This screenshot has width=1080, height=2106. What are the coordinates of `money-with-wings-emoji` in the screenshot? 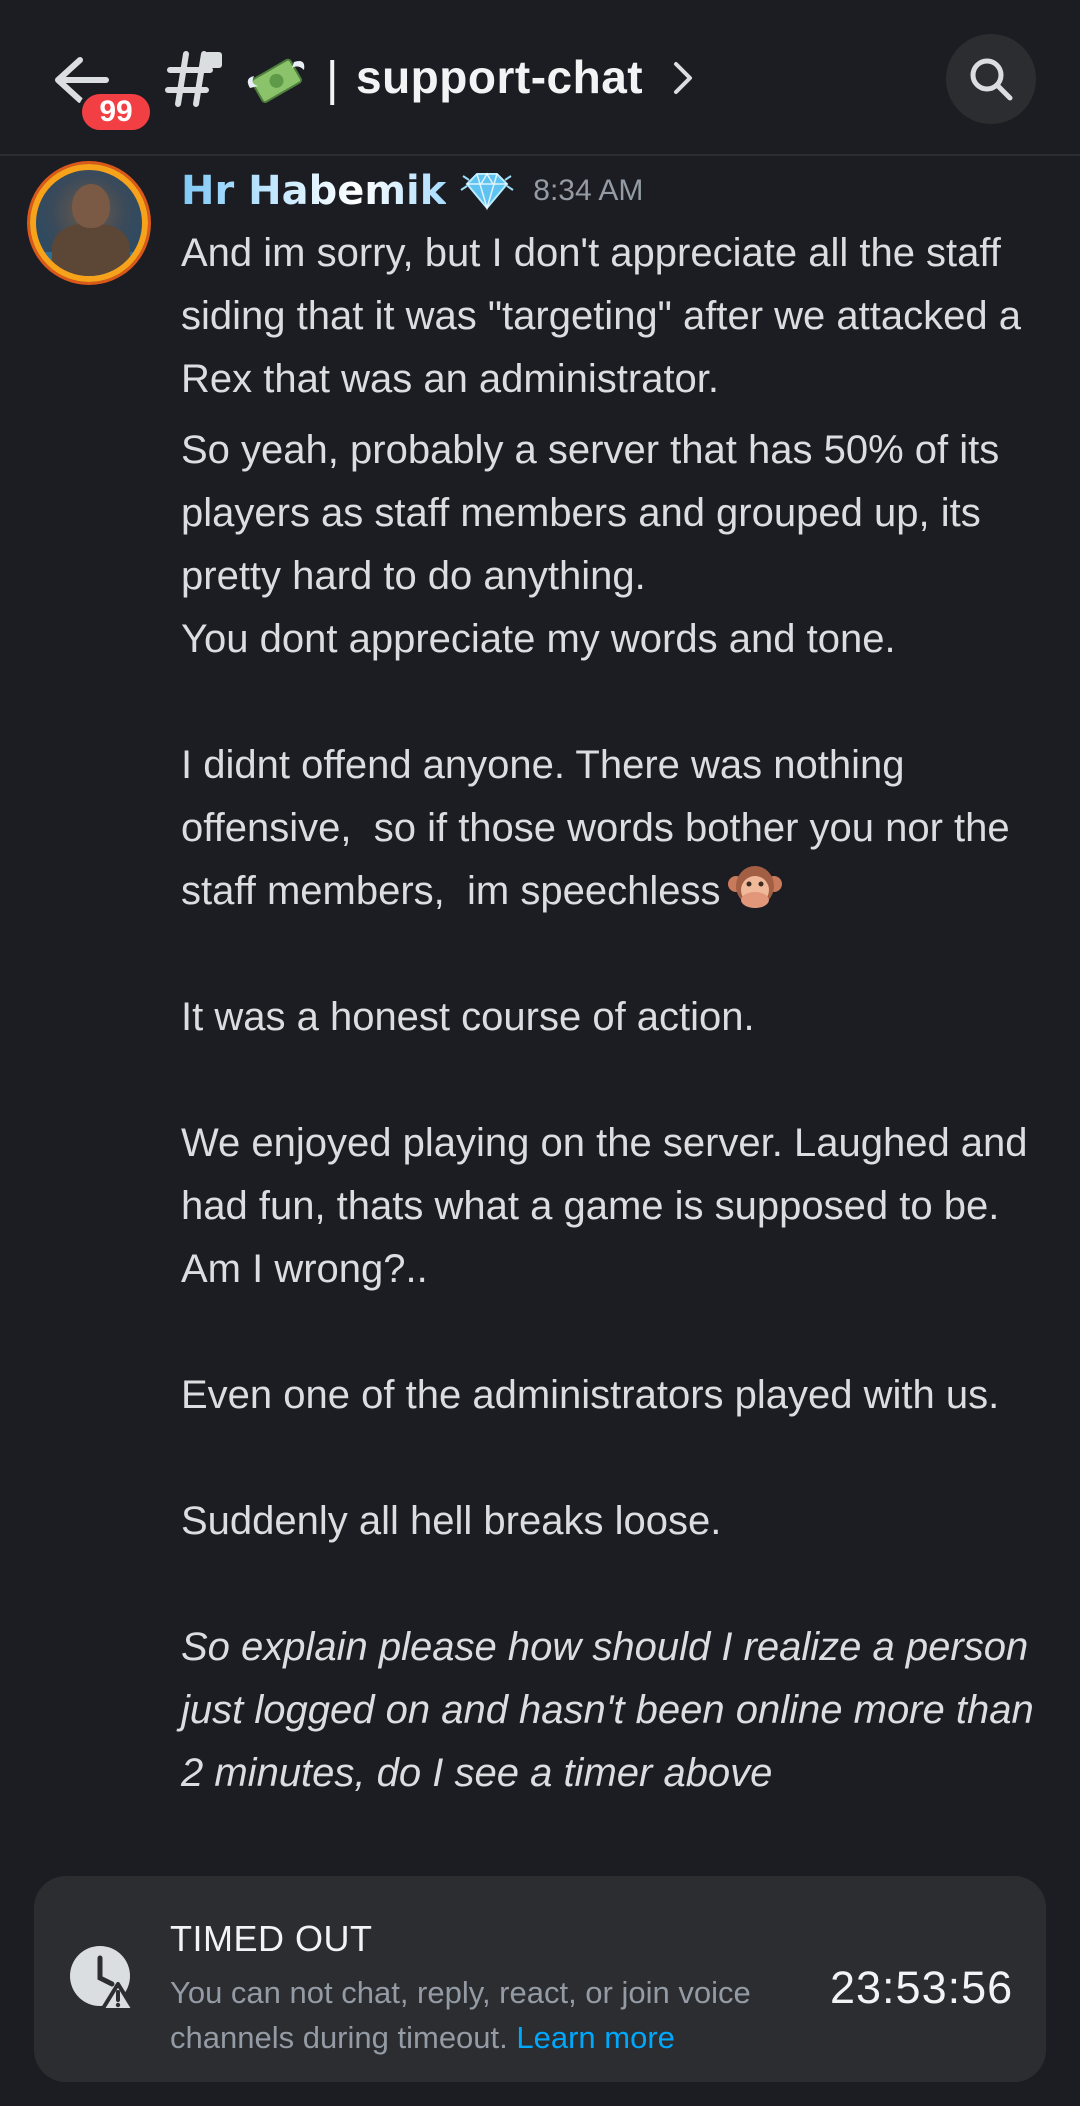 It's located at (276, 81).